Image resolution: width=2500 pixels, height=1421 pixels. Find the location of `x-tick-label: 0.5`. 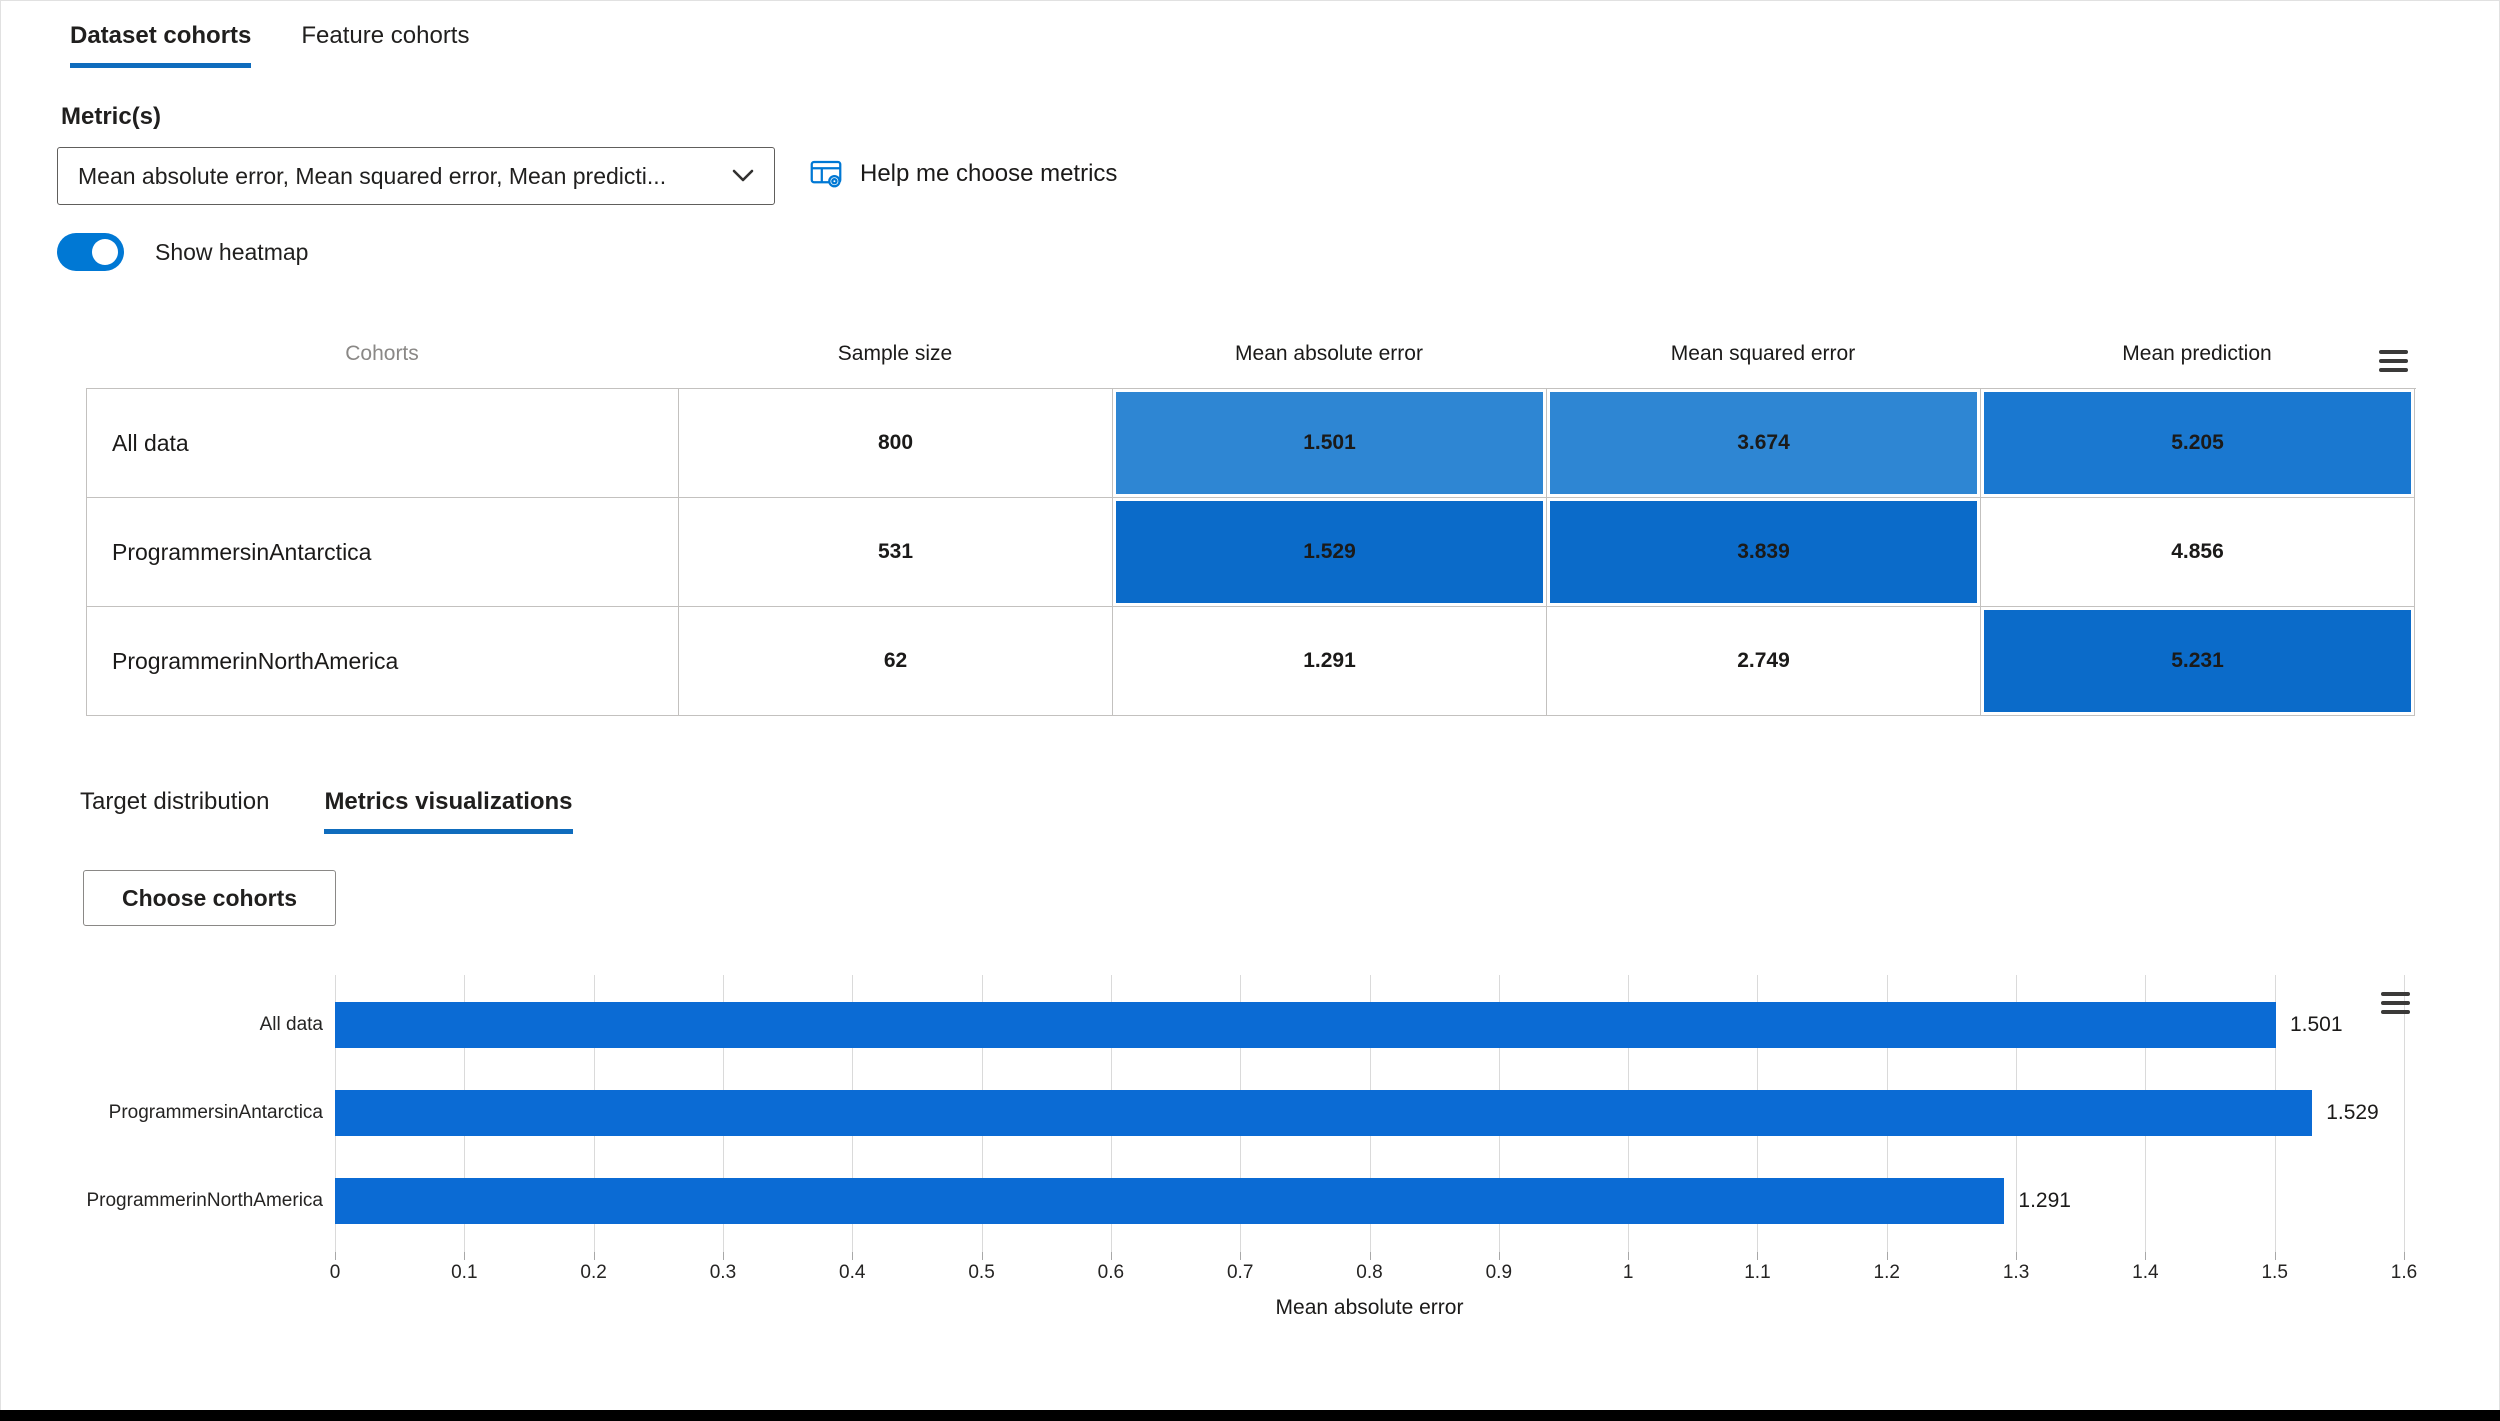

x-tick-label: 0.5 is located at coordinates (981, 1272).